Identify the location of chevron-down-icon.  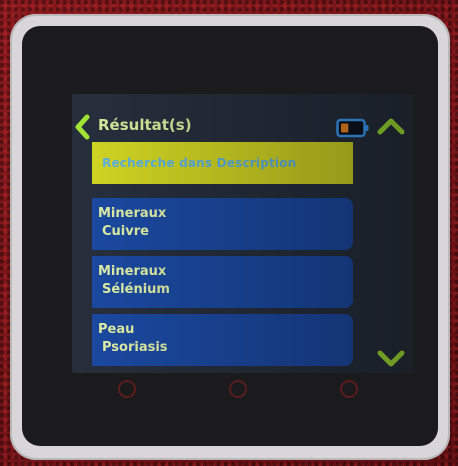
(391, 359).